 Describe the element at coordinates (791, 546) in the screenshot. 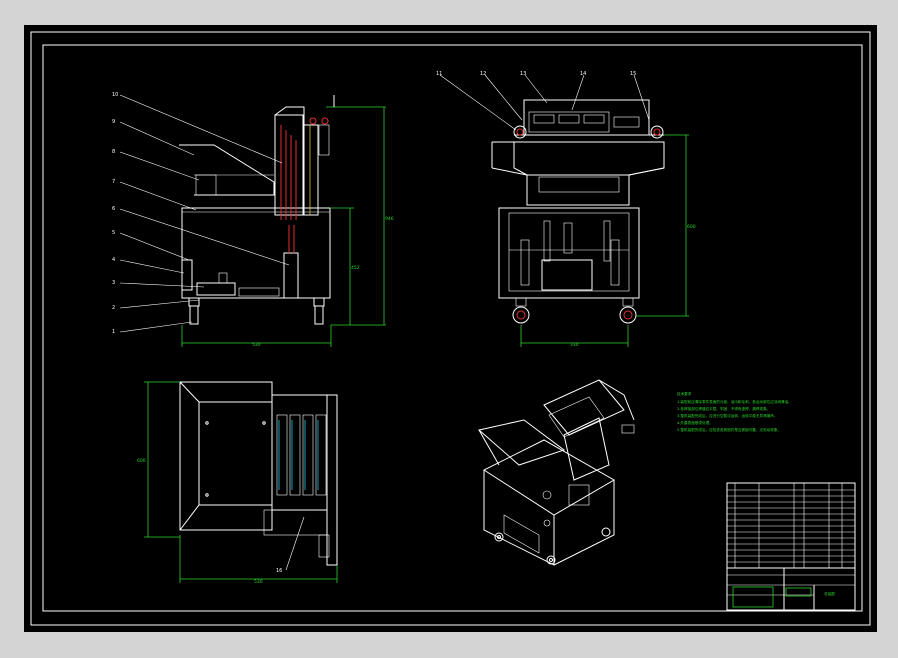

I see `title-block: 总装图` at that location.